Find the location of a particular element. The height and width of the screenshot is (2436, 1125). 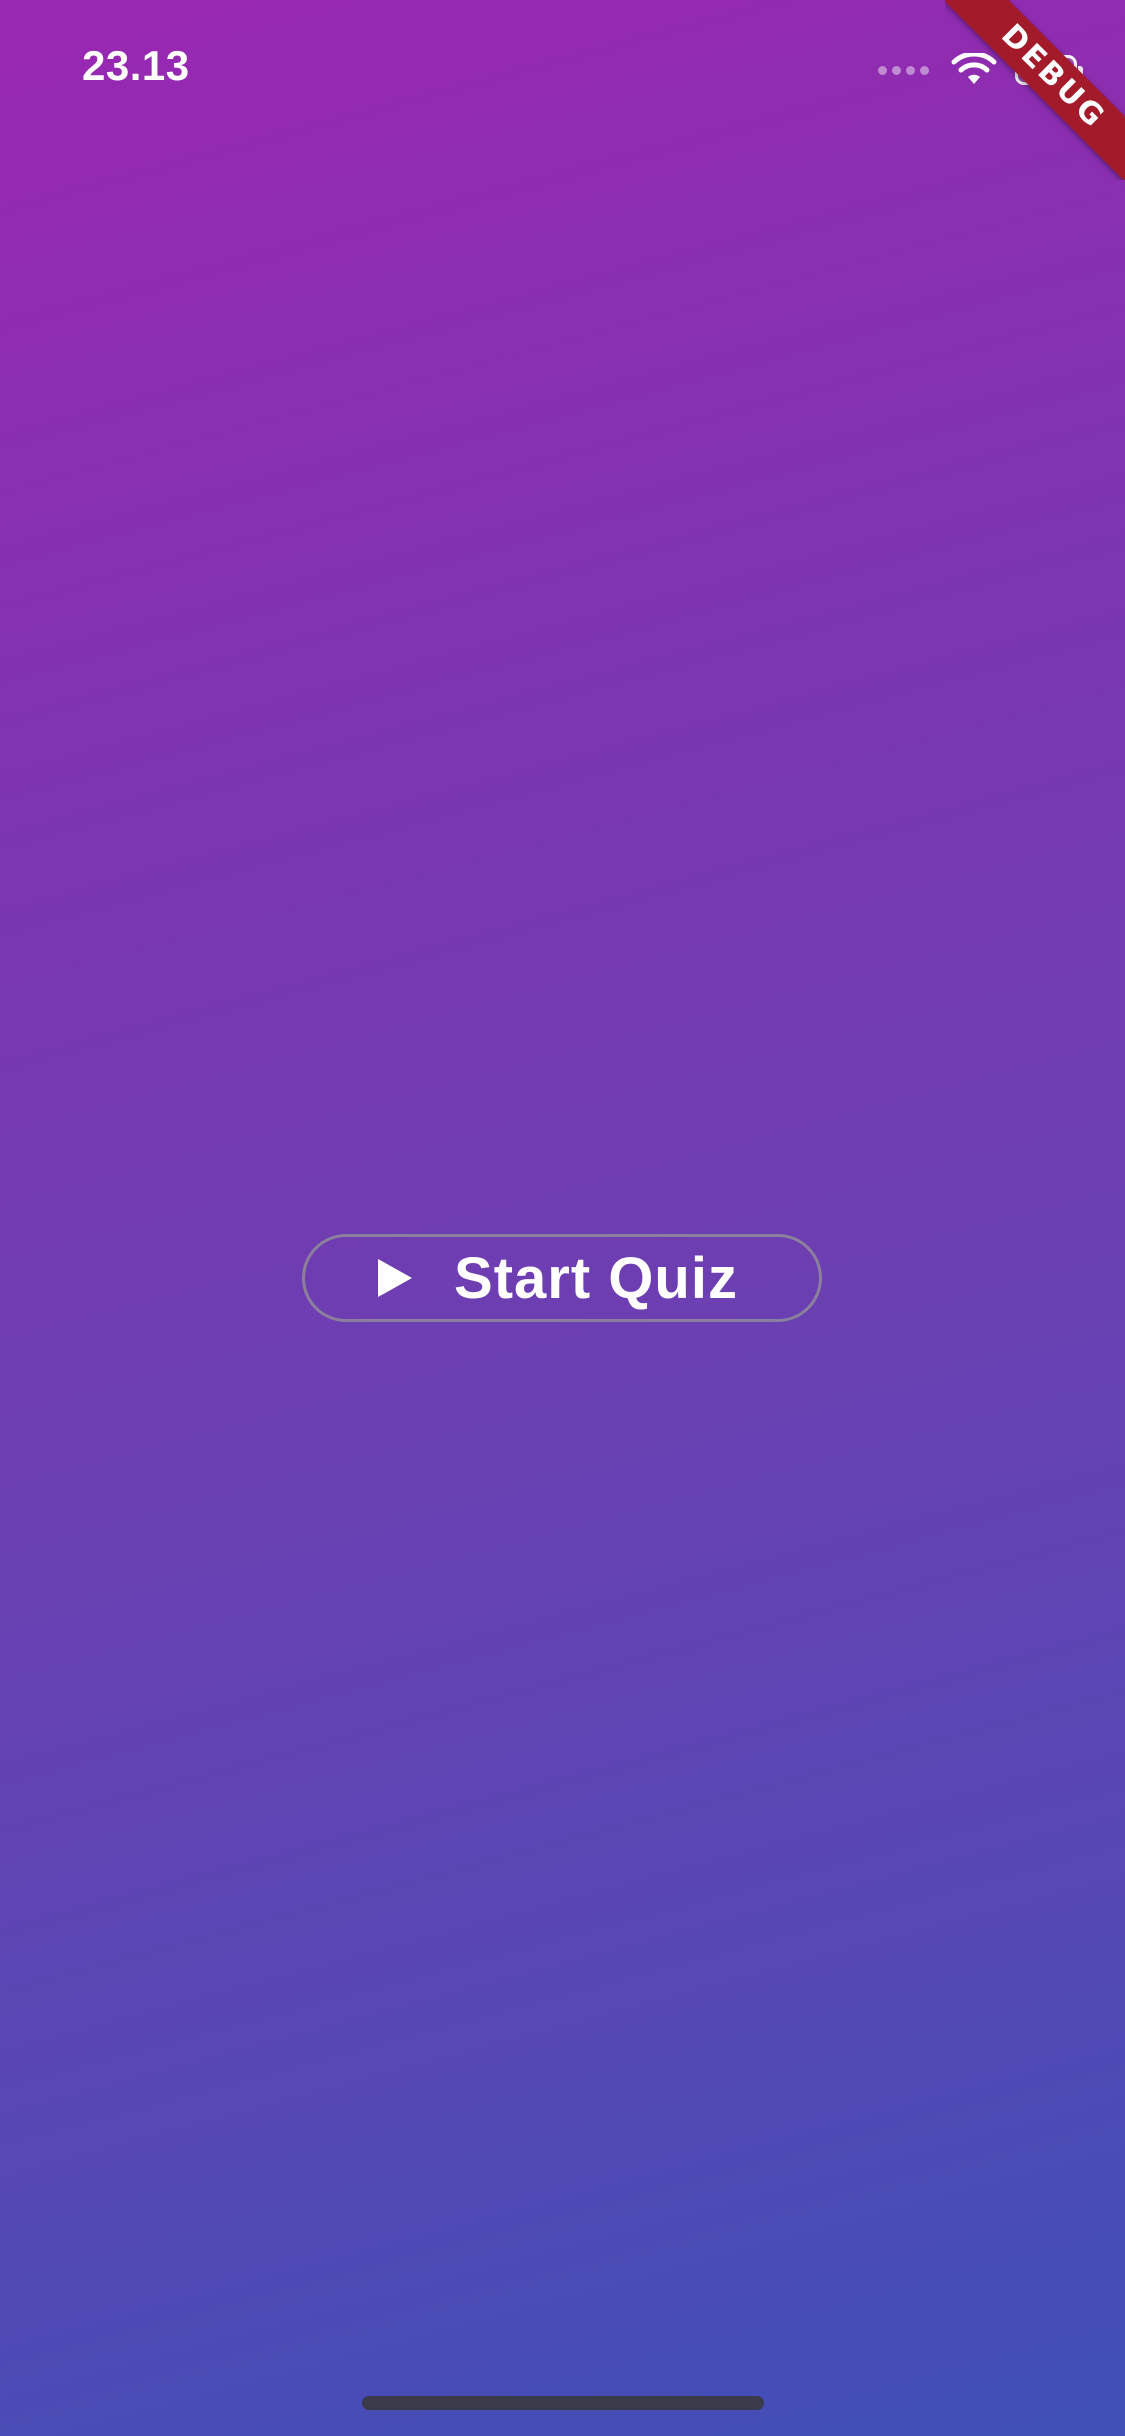

start-quiz-label: Start Quiz is located at coordinates (596, 1278).